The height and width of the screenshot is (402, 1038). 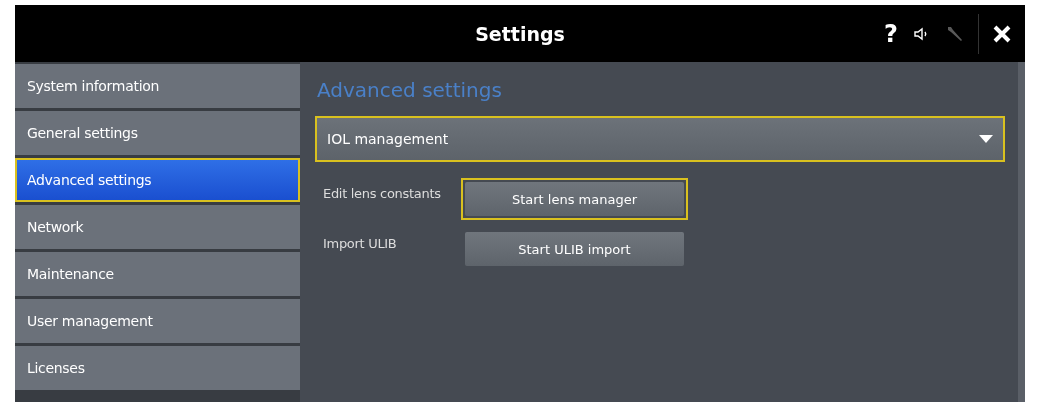 I want to click on caret-icon, so click(x=986, y=139).